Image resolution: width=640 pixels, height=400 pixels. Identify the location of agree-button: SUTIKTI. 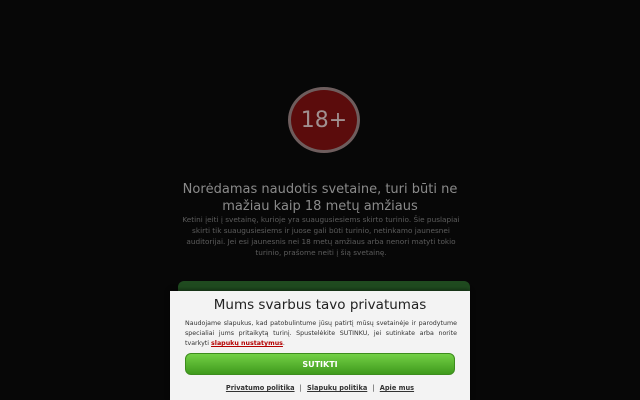
(320, 364).